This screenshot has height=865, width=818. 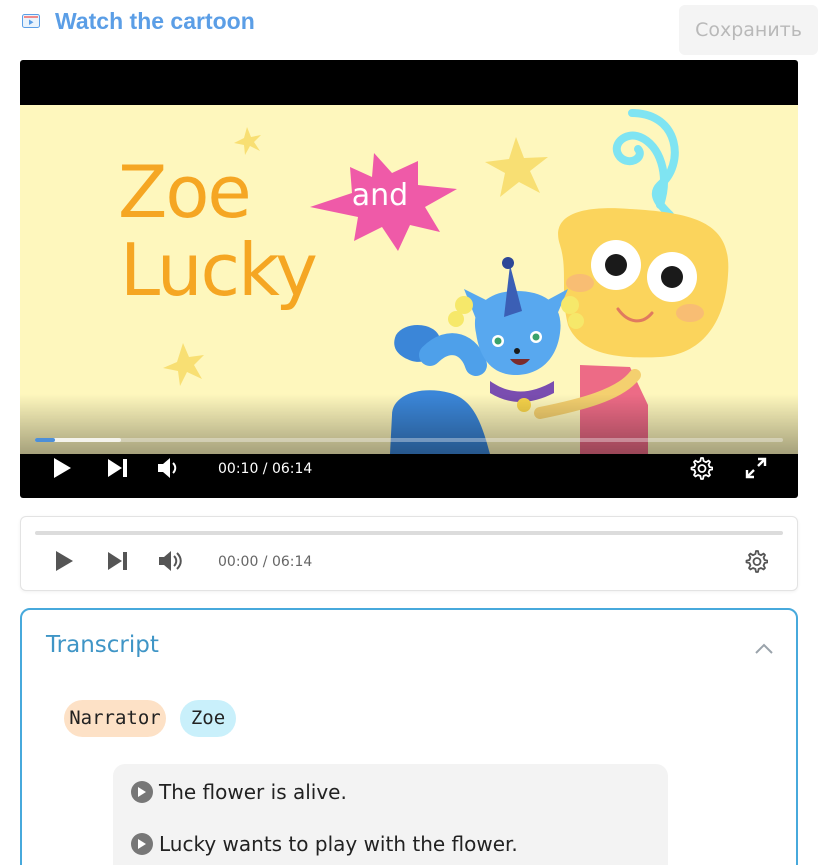 I want to click on speaker-tag-zoe: Zoe, so click(x=208, y=718).